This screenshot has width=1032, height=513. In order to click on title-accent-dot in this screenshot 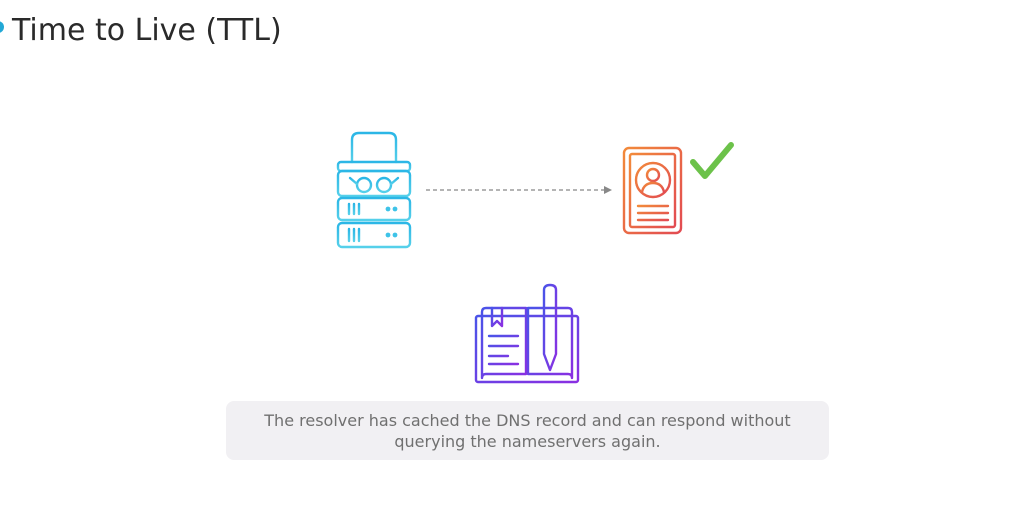, I will do `click(2, 27)`.